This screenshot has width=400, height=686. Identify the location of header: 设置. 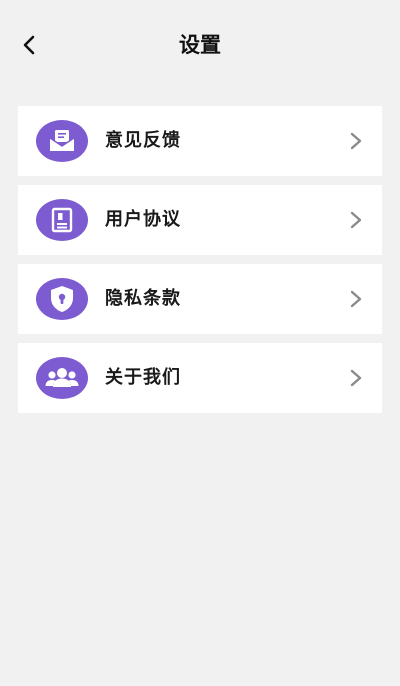
(200, 45).